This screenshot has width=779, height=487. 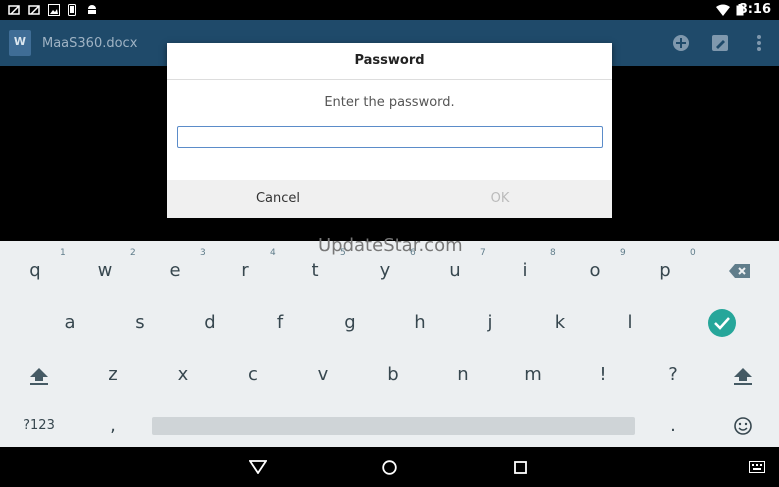 What do you see at coordinates (393, 375) in the screenshot?
I see `key-b: b` at bounding box center [393, 375].